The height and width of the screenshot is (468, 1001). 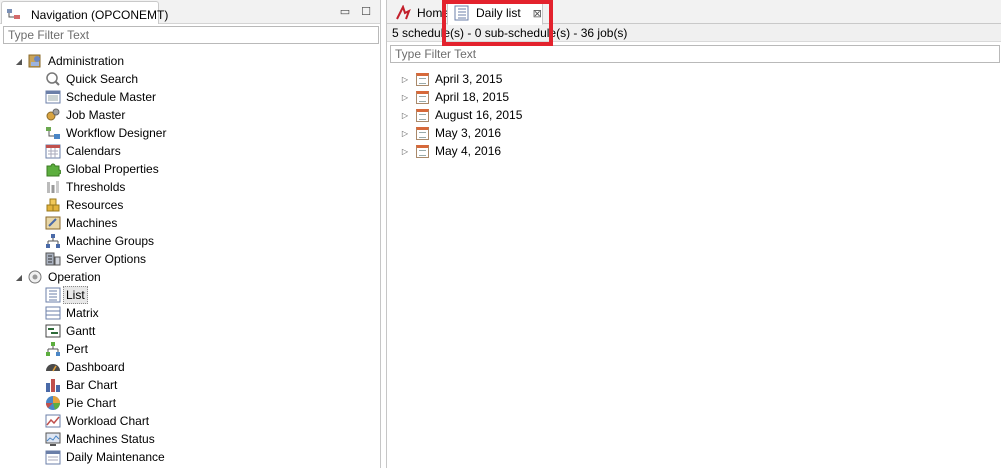 I want to click on navigation-icon, so click(x=14, y=15).